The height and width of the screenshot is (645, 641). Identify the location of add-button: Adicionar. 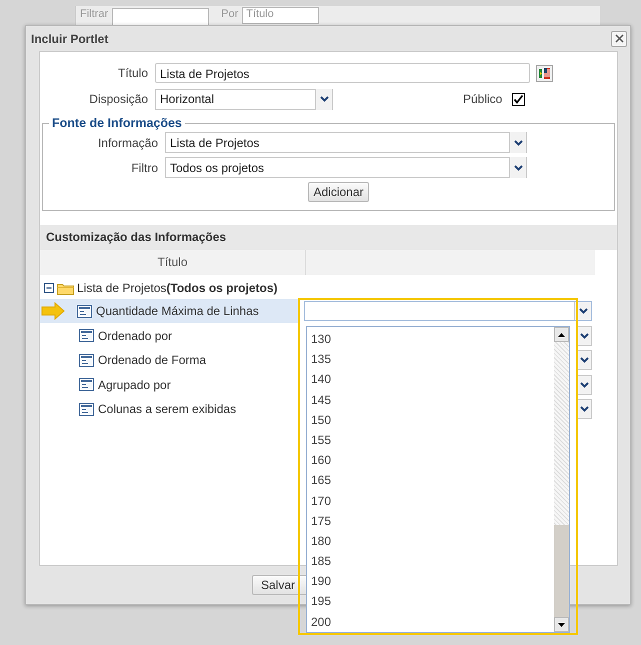
(338, 192).